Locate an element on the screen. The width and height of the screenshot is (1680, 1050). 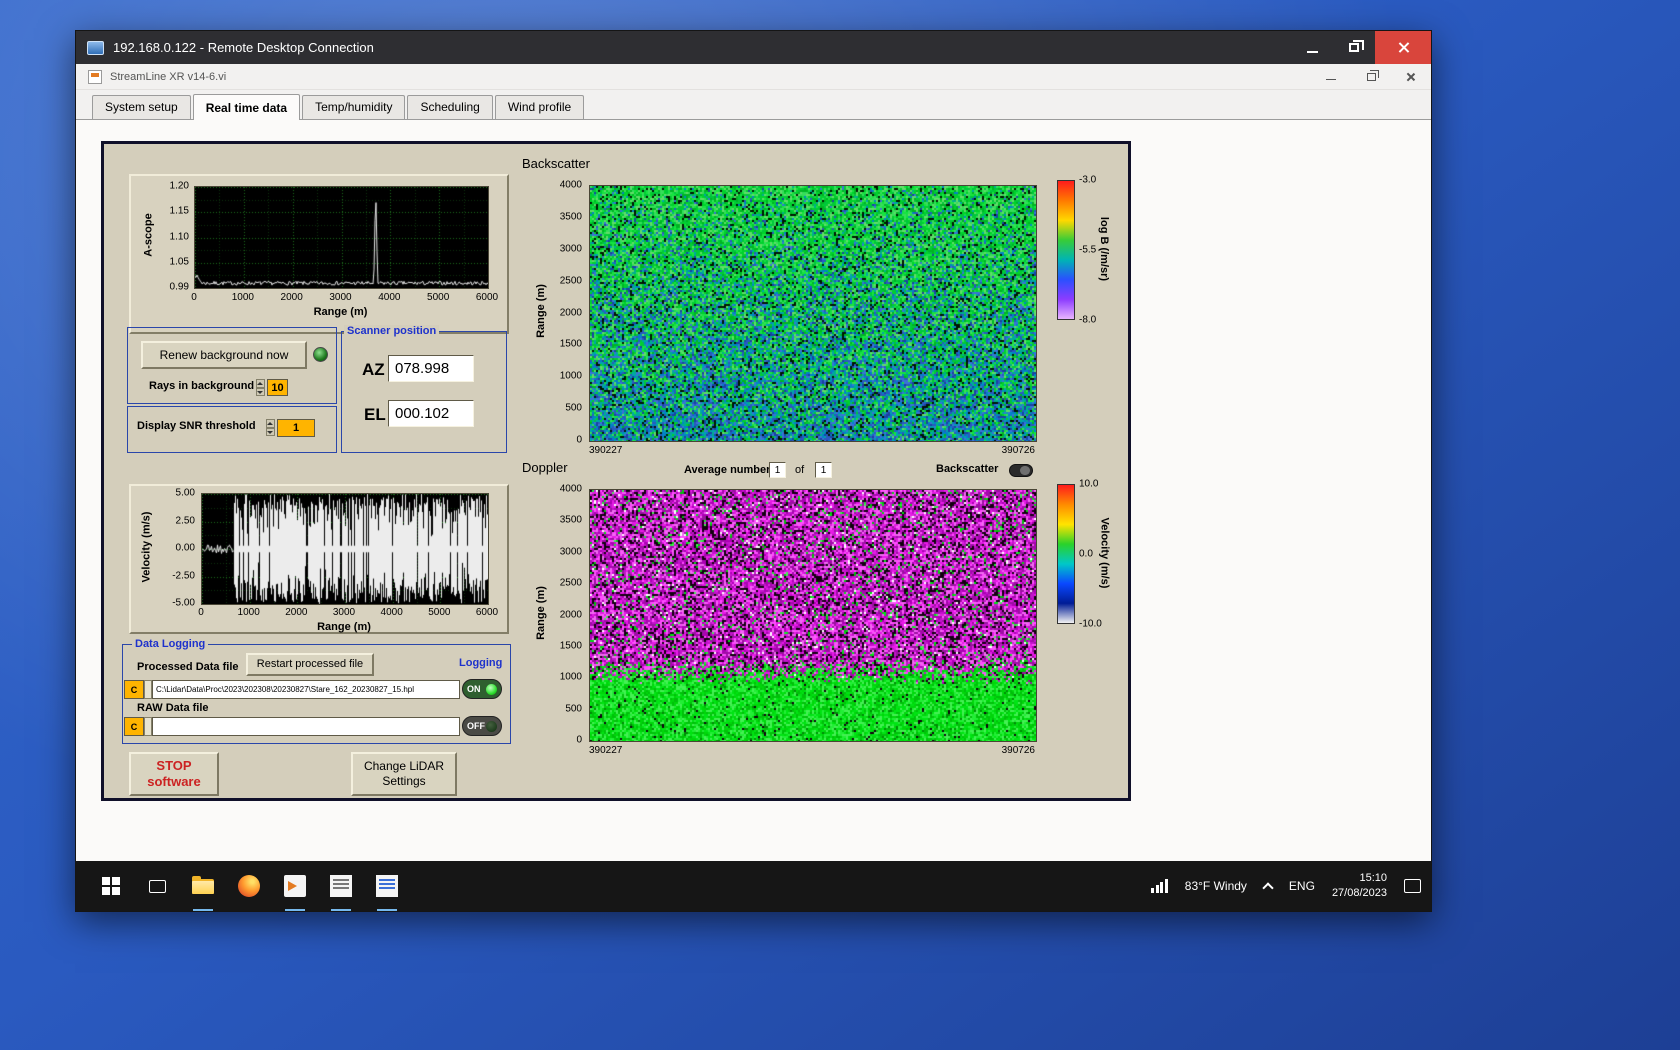
backscatter-heatmap is located at coordinates (813, 313).